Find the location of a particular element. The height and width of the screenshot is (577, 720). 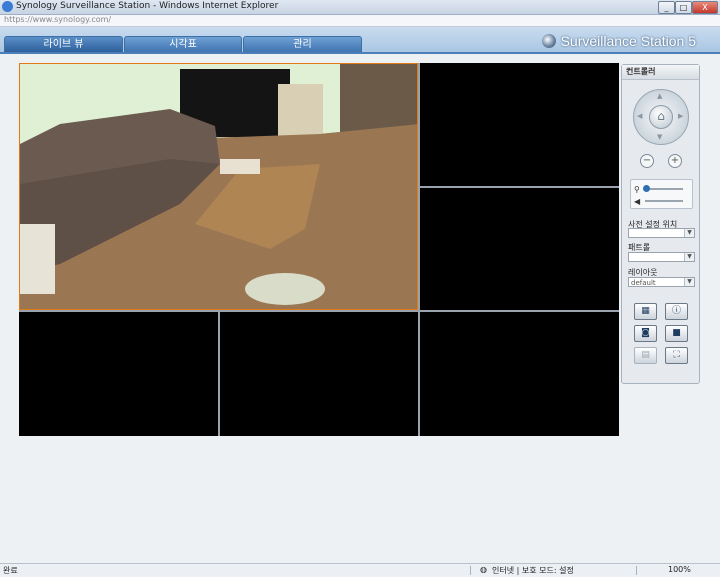

brand: Surveillance Station 5 is located at coordinates (618, 41).